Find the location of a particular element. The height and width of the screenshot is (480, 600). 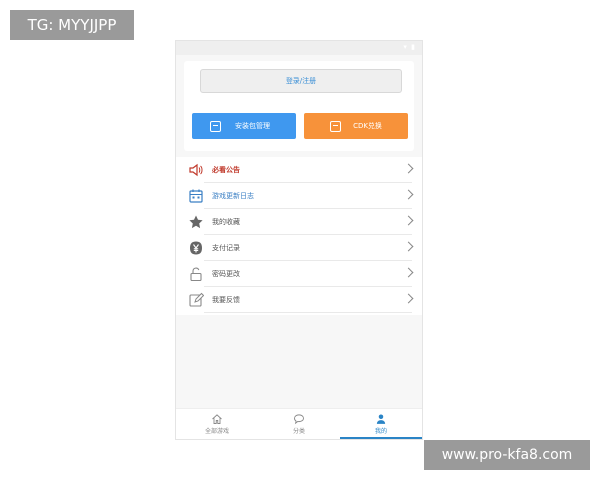

menu-item-label: 我要反馈 is located at coordinates (226, 300).